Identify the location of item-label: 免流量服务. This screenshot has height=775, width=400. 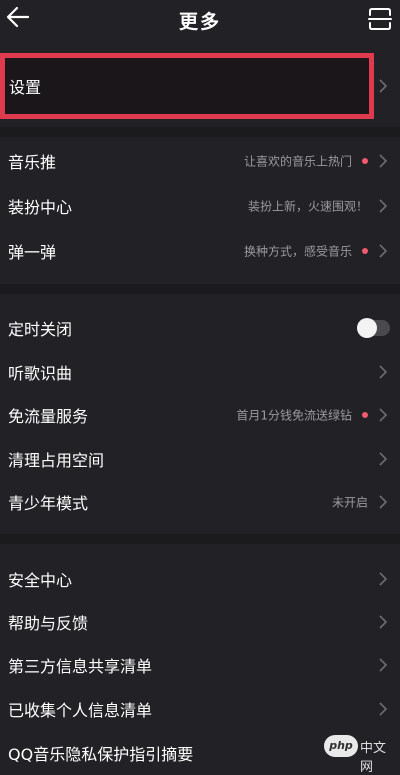
(48, 416).